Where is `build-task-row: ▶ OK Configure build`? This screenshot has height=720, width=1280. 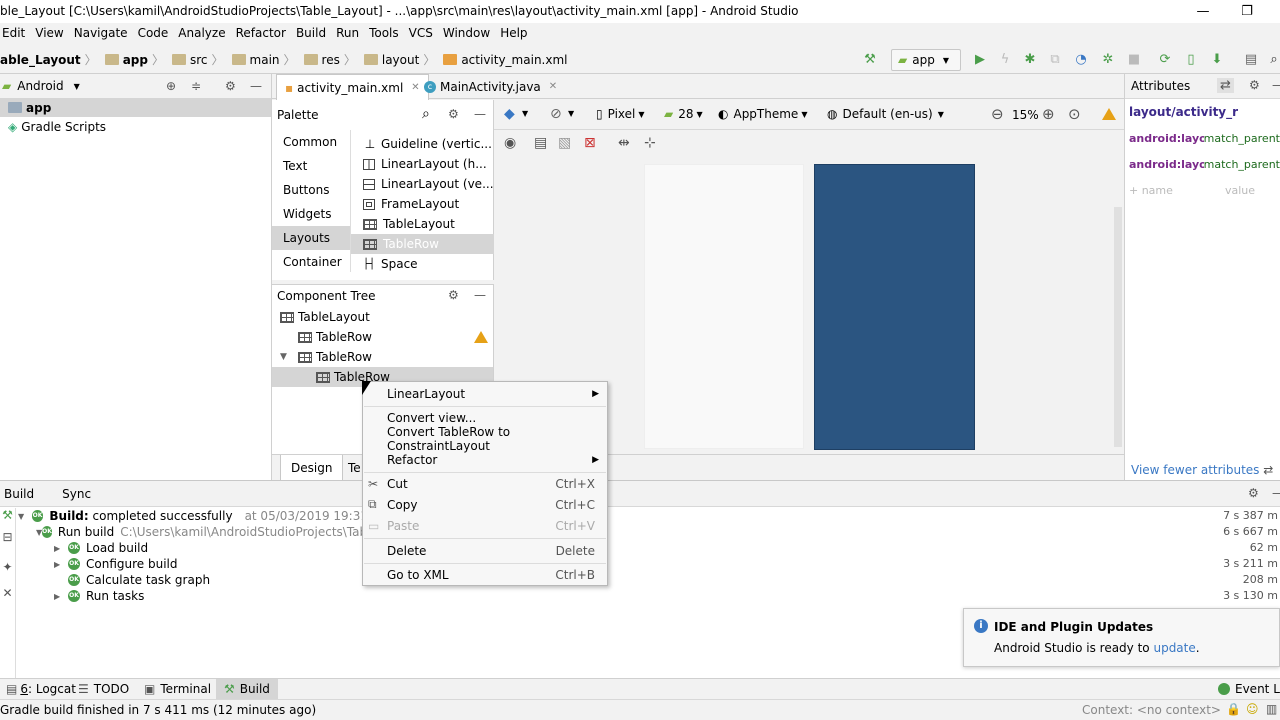 build-task-row: ▶ OK Configure build is located at coordinates (193, 564).